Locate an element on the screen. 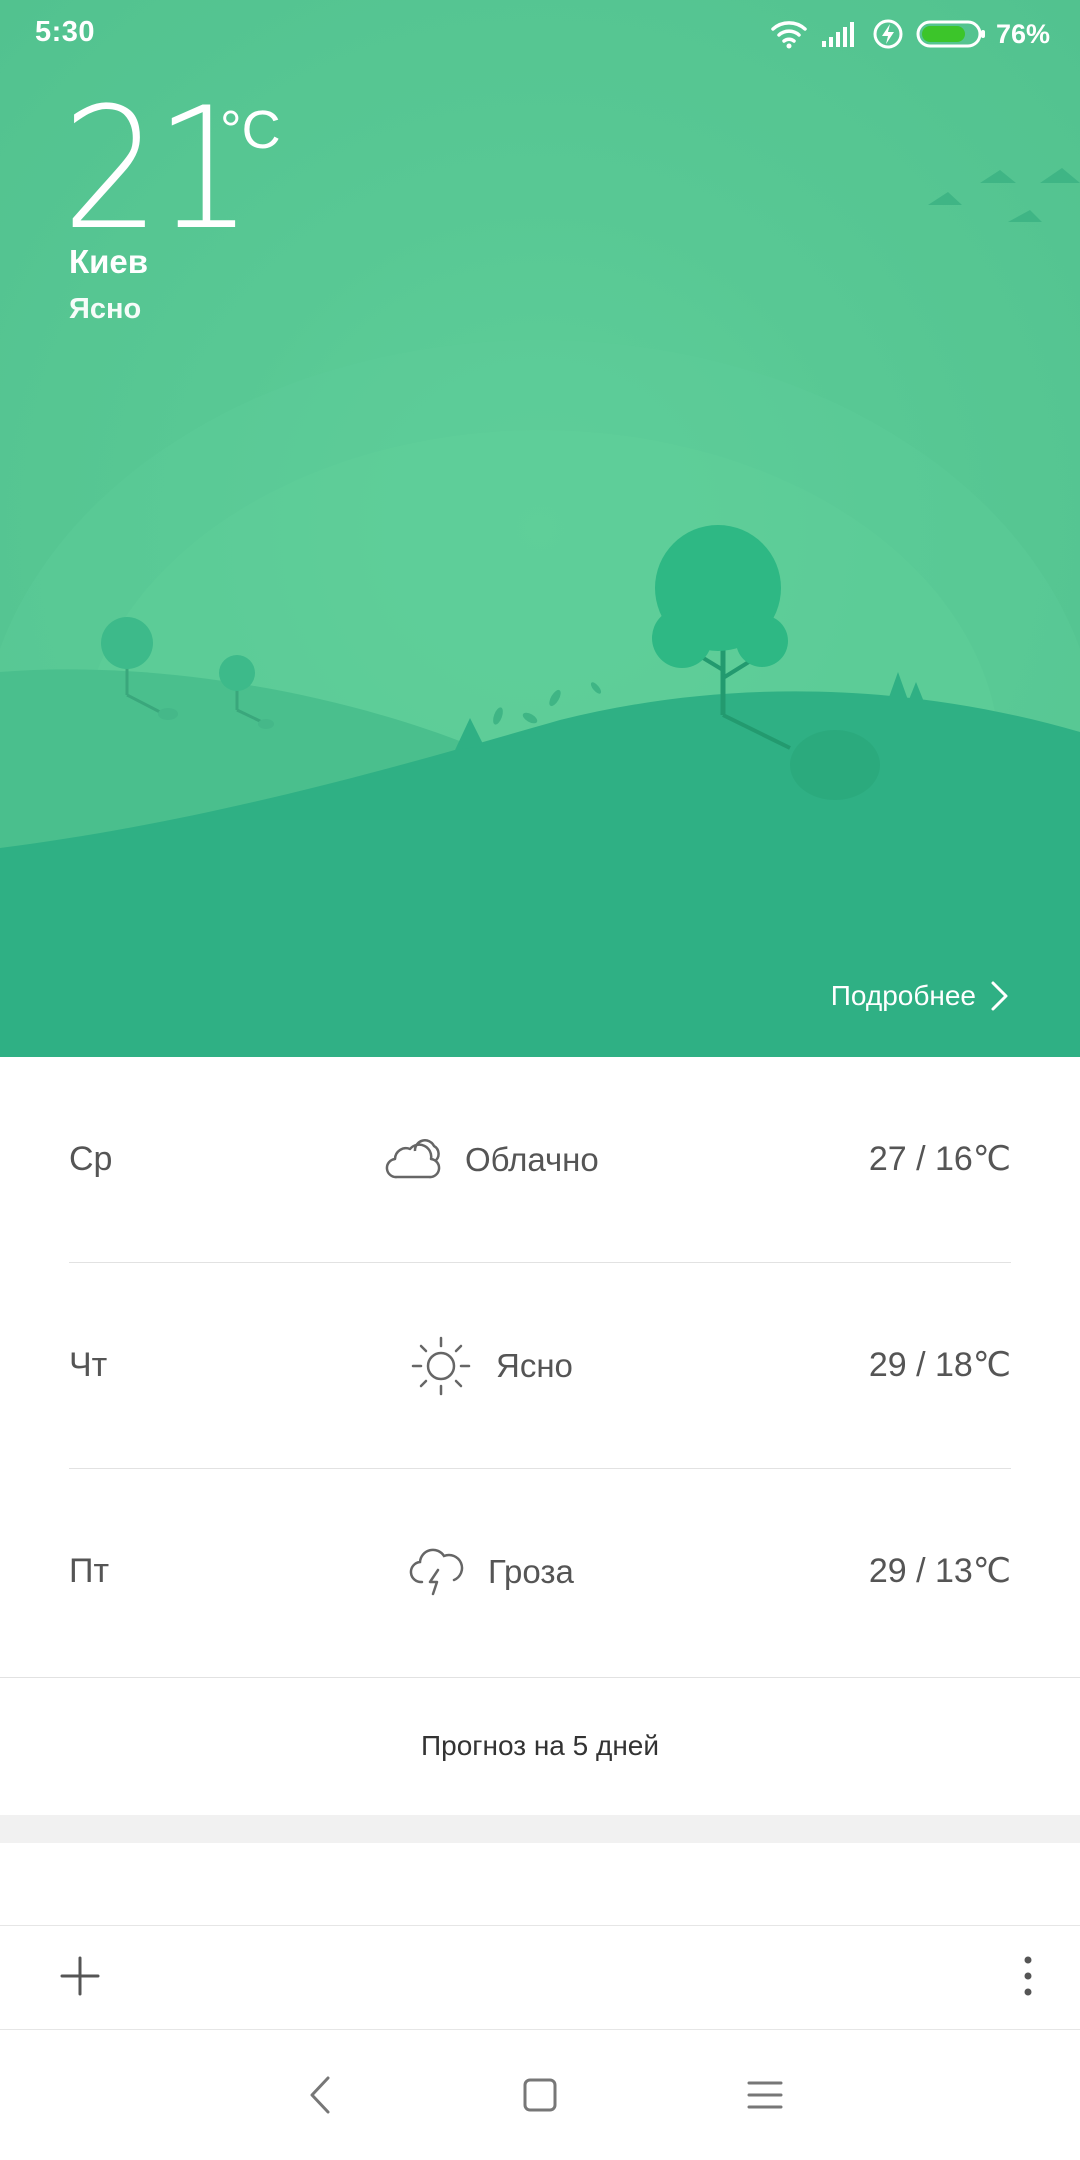  status-bar: 5:30 76% is located at coordinates (540, 35).